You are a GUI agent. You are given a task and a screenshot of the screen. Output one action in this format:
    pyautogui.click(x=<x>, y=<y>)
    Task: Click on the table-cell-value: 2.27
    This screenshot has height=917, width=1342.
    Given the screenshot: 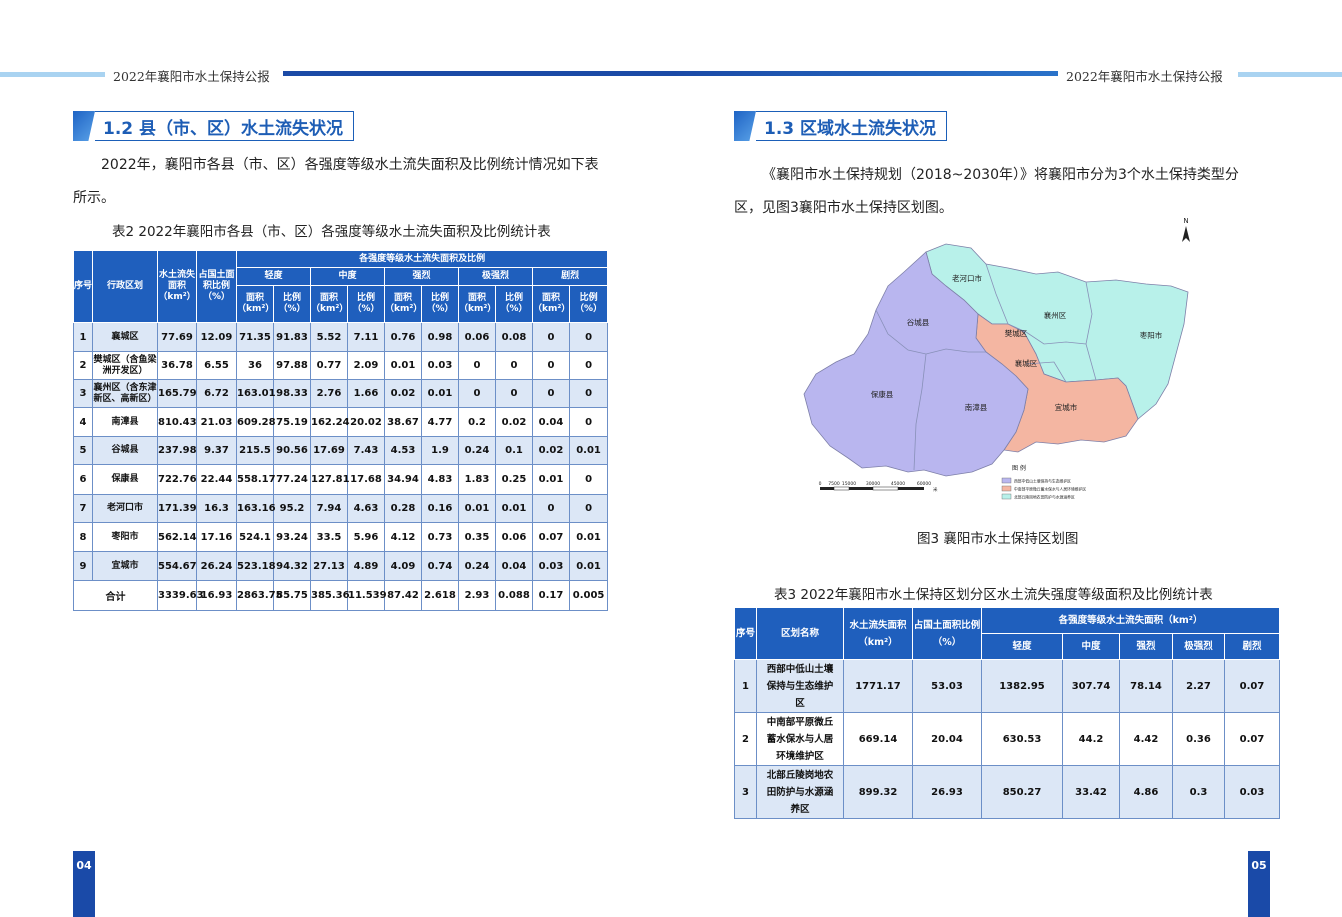 What is the action you would take?
    pyautogui.click(x=1198, y=686)
    